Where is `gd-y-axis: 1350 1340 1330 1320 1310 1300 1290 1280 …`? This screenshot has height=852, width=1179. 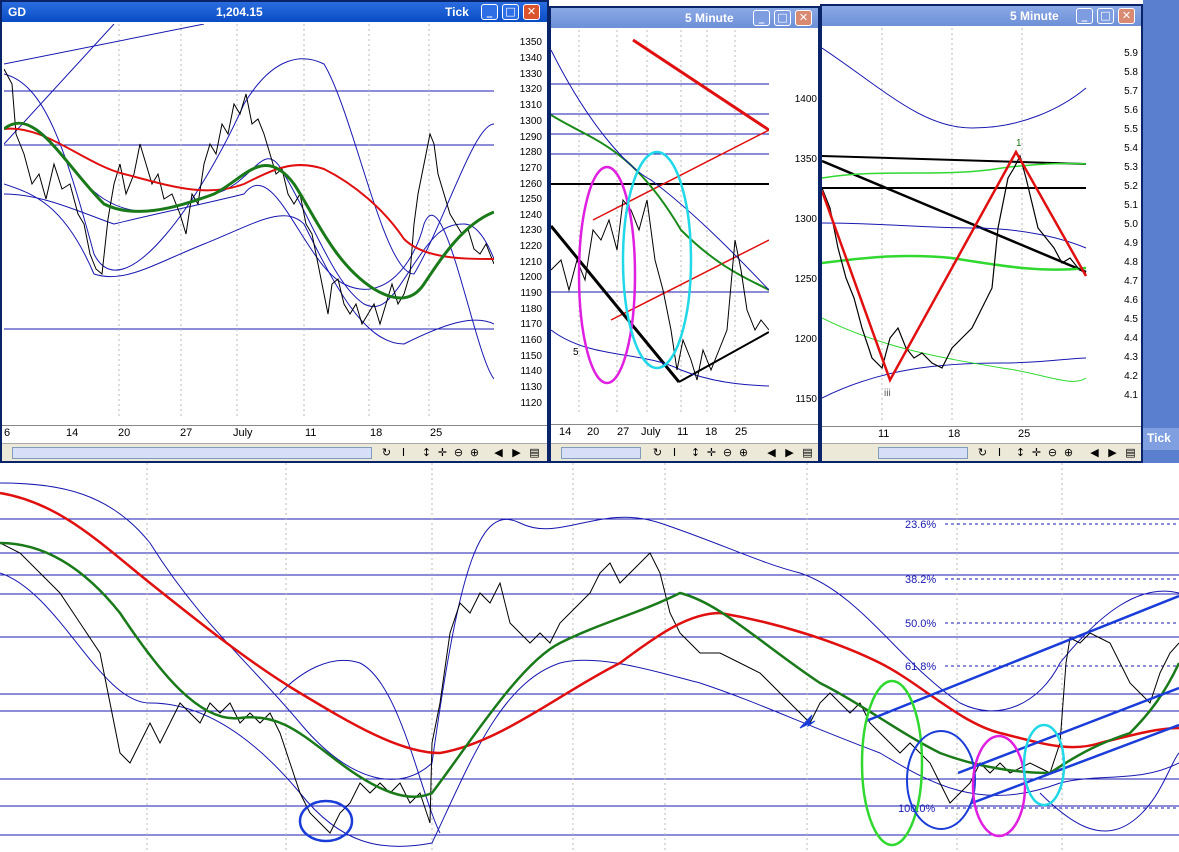 gd-y-axis: 1350 1340 1330 1320 1310 1300 1290 1280 … is located at coordinates (521, 218).